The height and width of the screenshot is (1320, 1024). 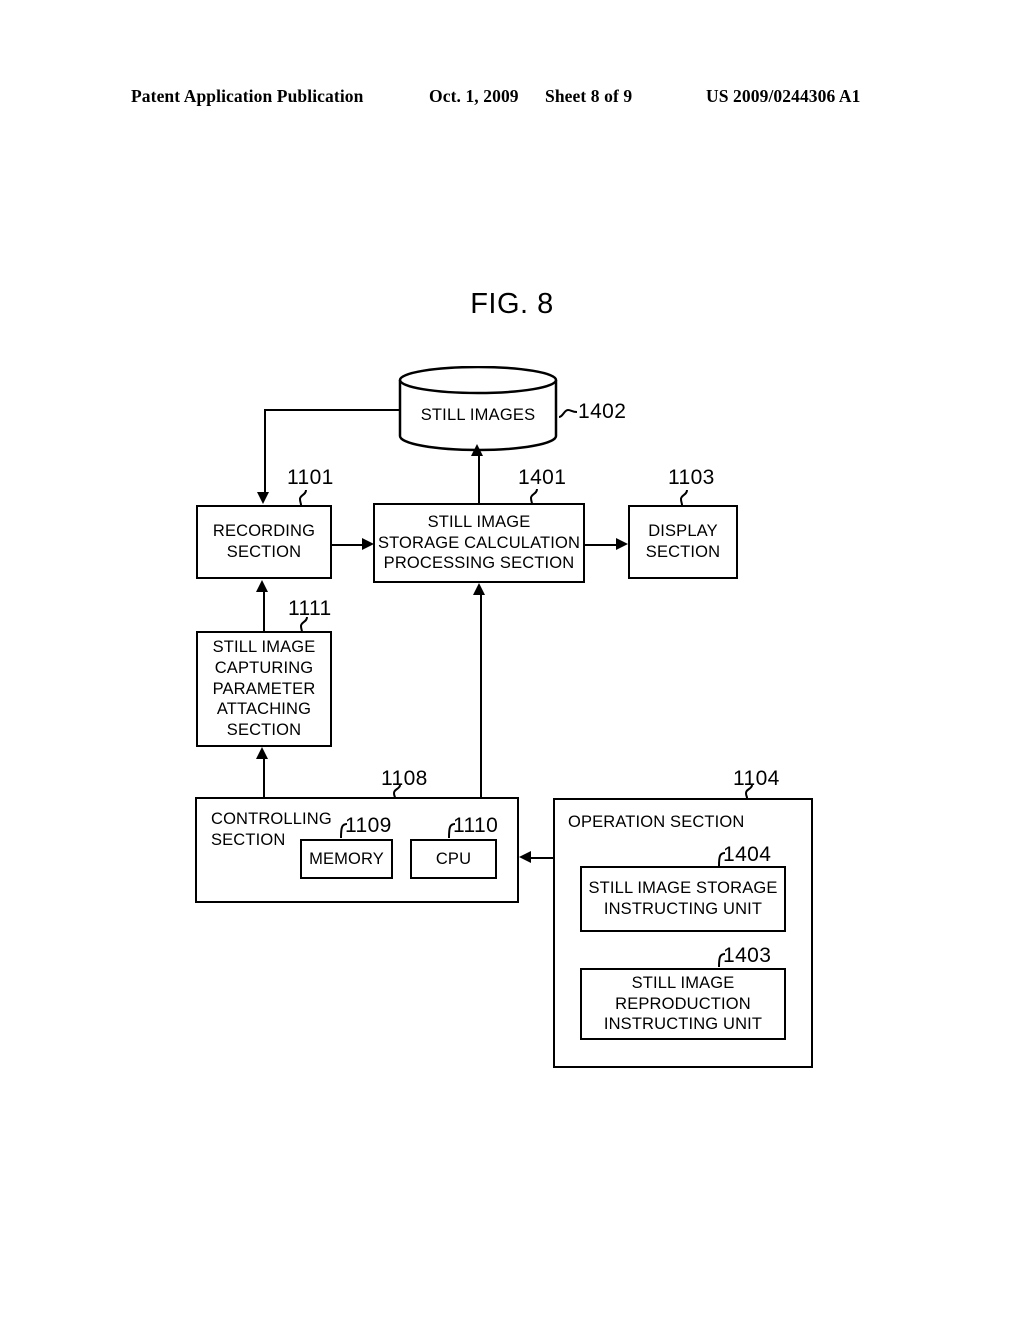 I want to click on ref-1403-leader, so click(x=721, y=961).